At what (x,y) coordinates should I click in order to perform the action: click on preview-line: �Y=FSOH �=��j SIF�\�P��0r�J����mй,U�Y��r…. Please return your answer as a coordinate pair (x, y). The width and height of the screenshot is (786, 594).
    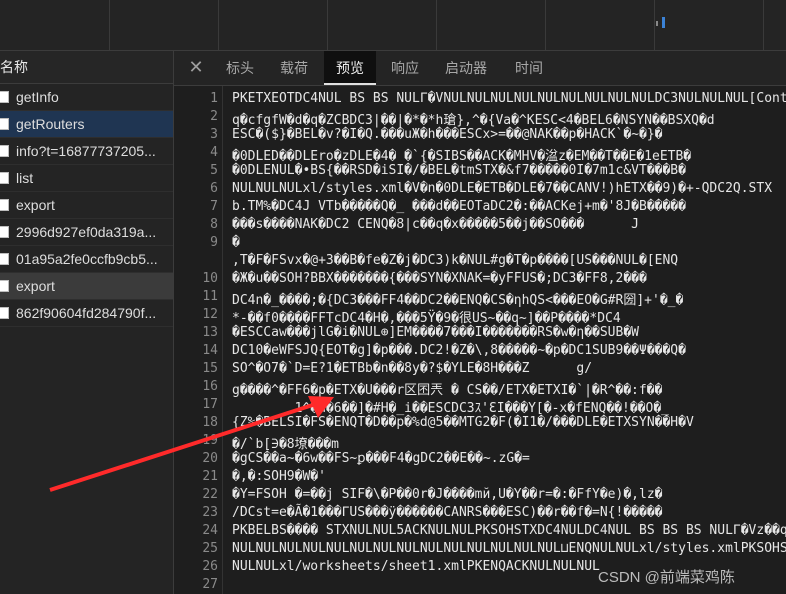
    Looking at the image, I should click on (447, 494).